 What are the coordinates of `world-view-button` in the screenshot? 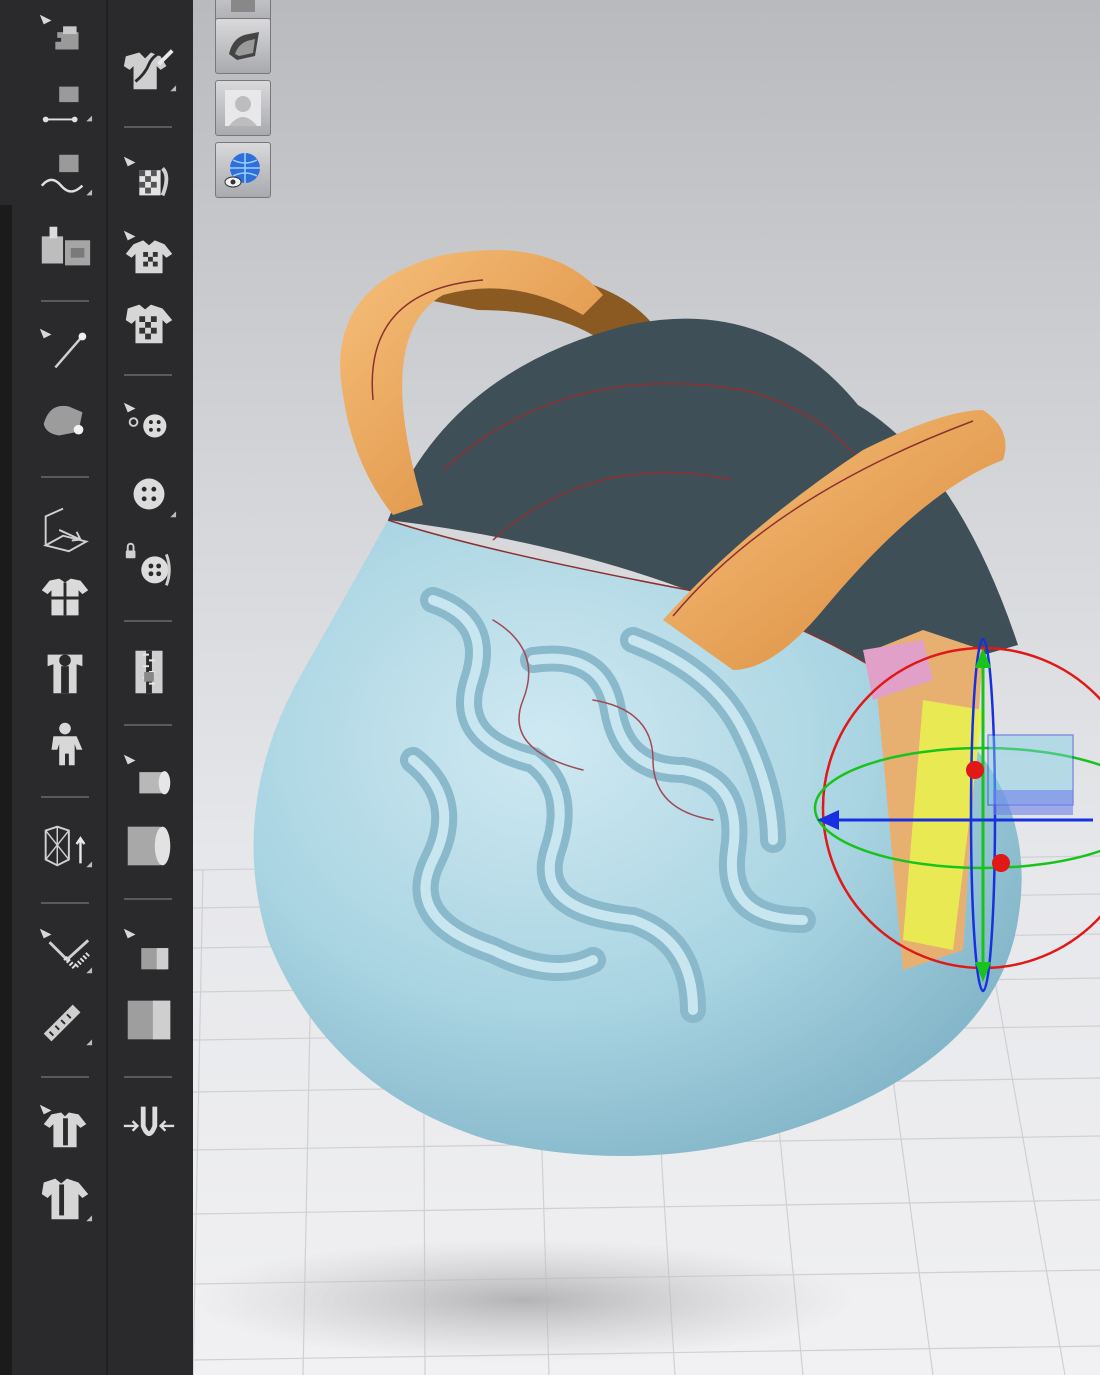 It's located at (243, 170).